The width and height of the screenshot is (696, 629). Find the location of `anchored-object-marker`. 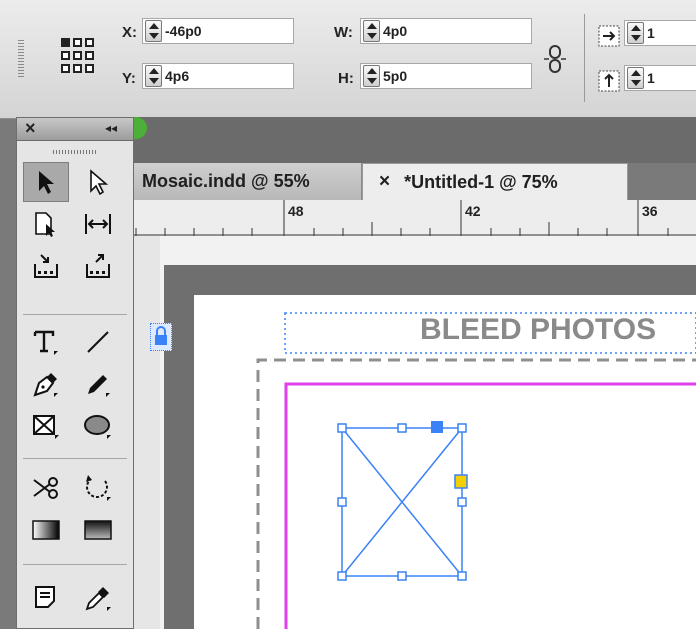

anchored-object-marker is located at coordinates (161, 337).